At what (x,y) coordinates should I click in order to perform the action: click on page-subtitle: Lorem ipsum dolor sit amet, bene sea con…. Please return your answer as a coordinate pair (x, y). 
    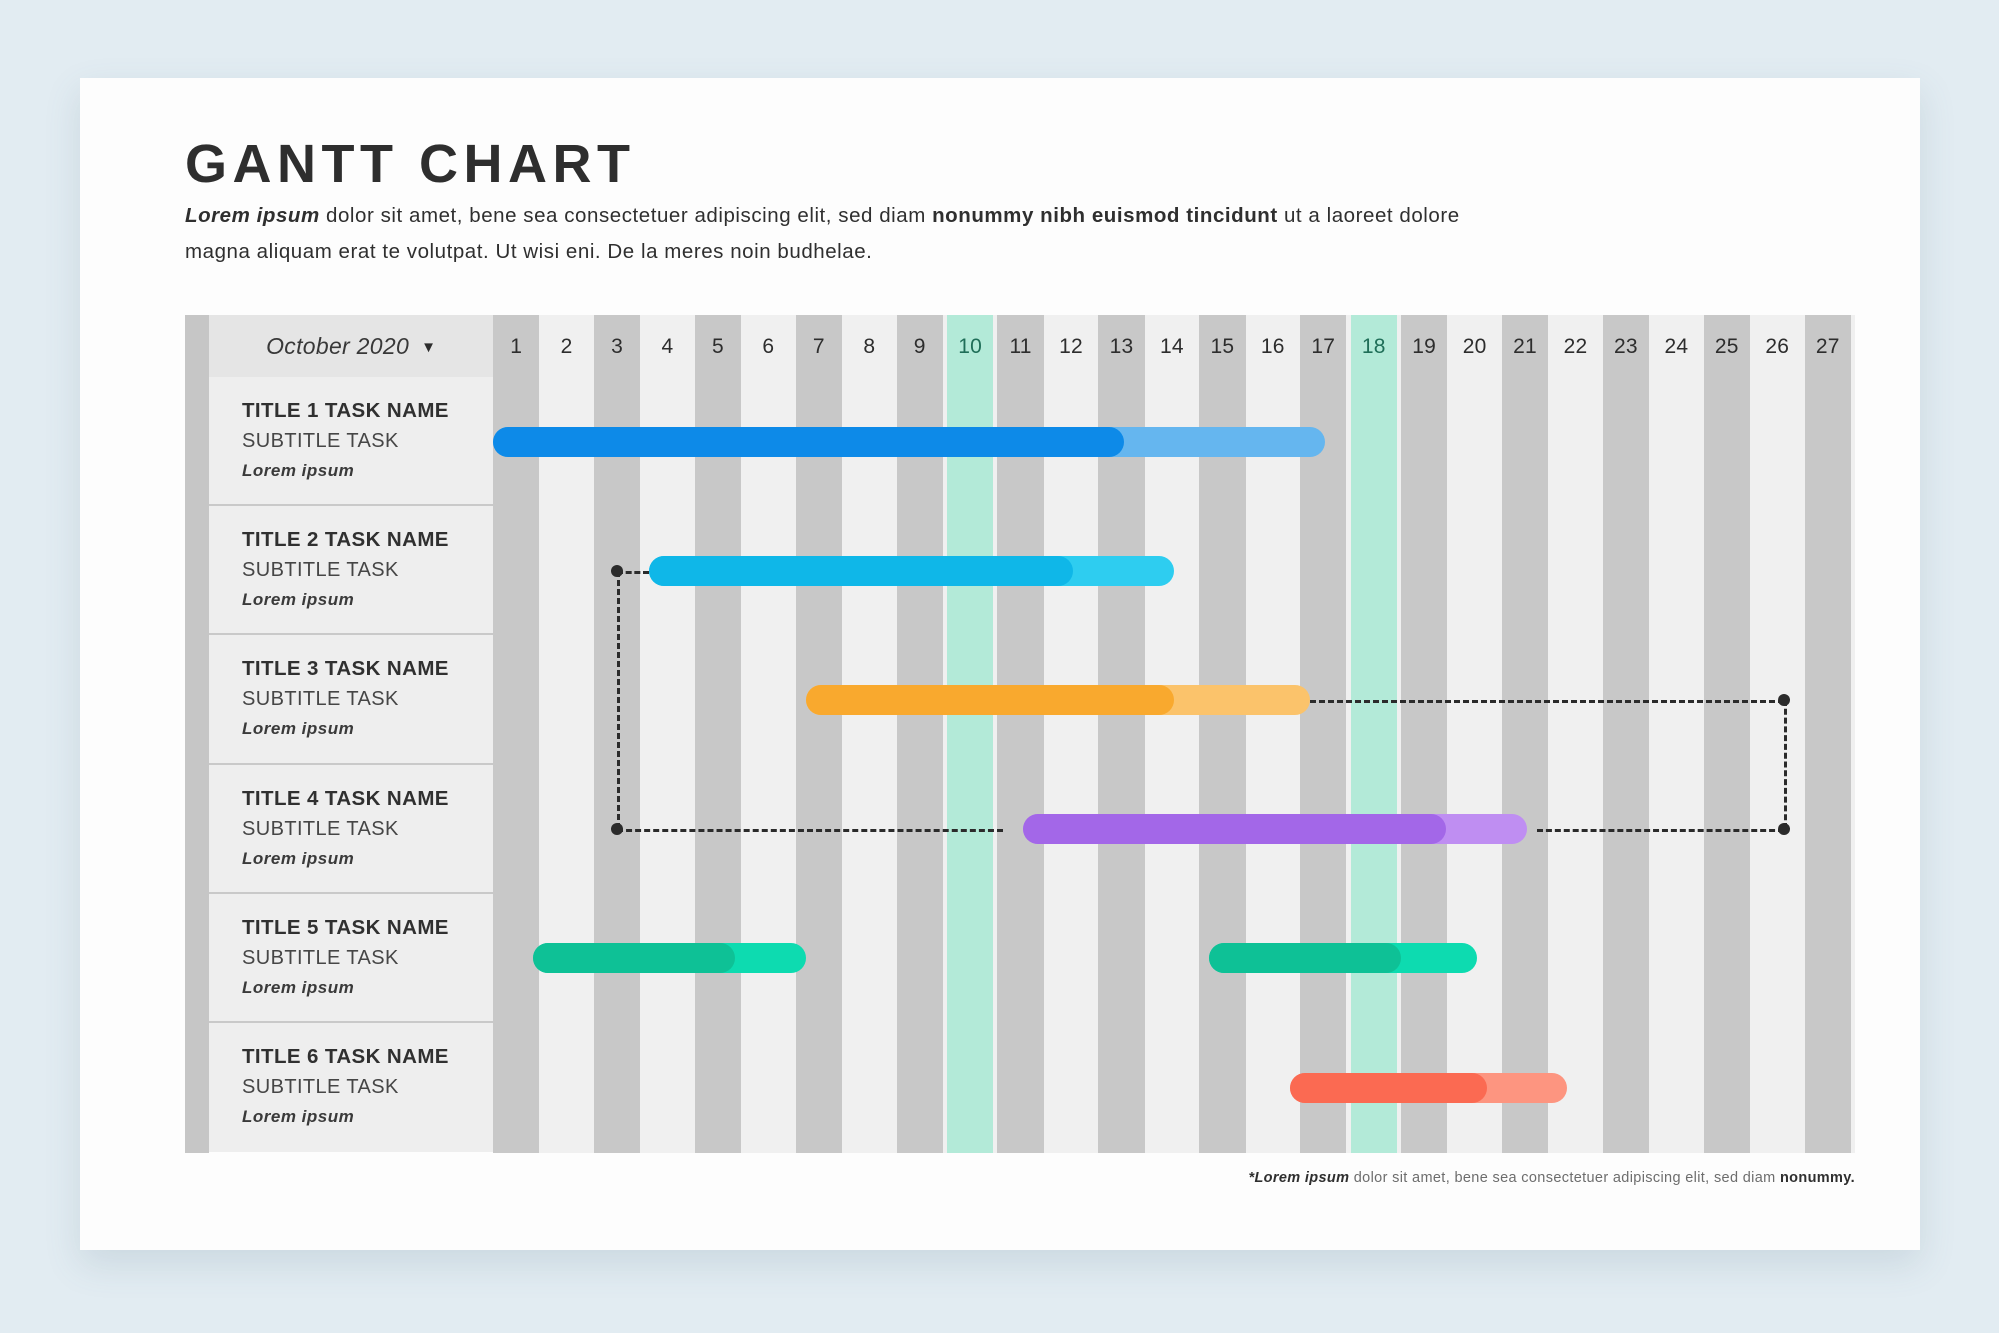
    Looking at the image, I should click on (835, 234).